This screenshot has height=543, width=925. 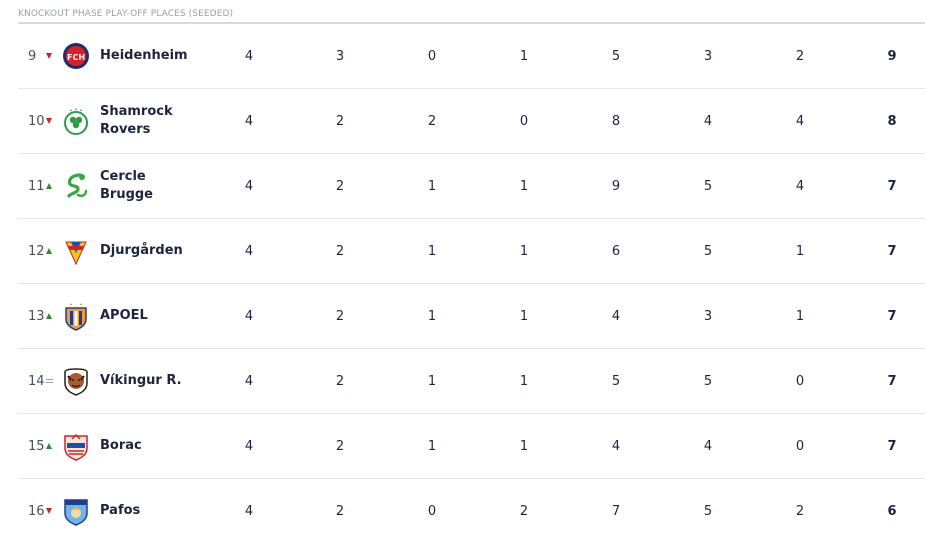 I want to click on lost: 0, so click(x=524, y=121).